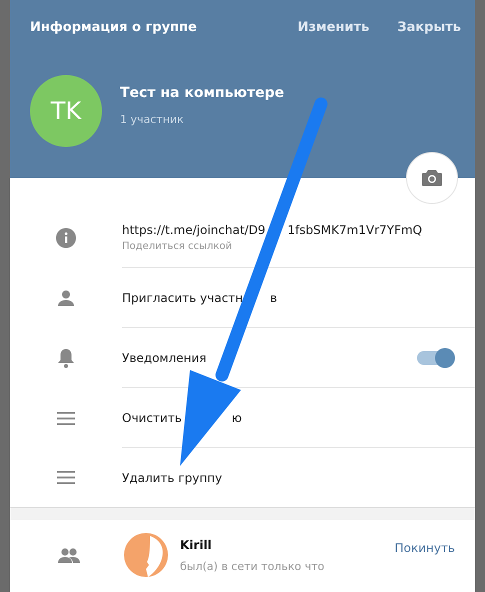 The height and width of the screenshot is (592, 485). What do you see at coordinates (354, 230) in the screenshot?
I see `invite-link: 1fsbSMK7m1Vr7YFmQ` at bounding box center [354, 230].